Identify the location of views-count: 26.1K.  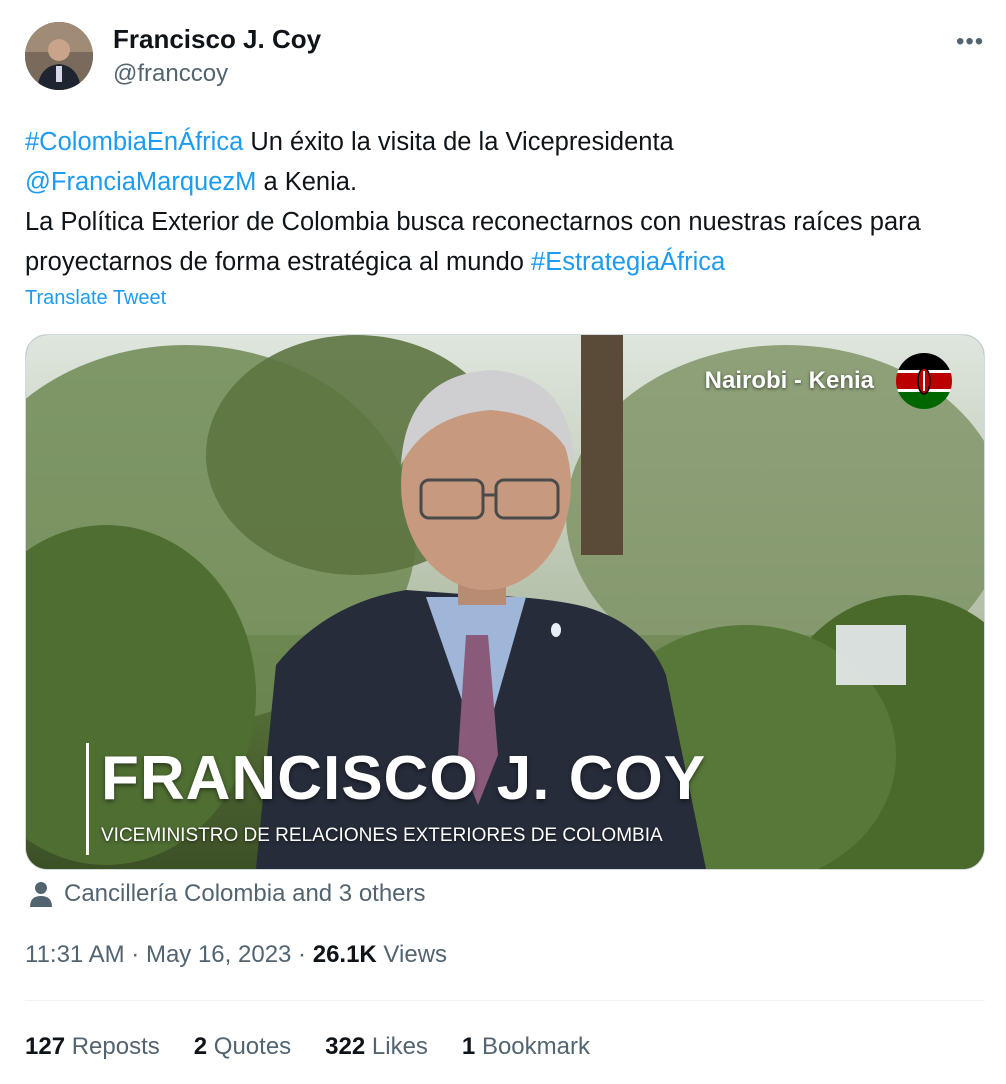
(344, 954).